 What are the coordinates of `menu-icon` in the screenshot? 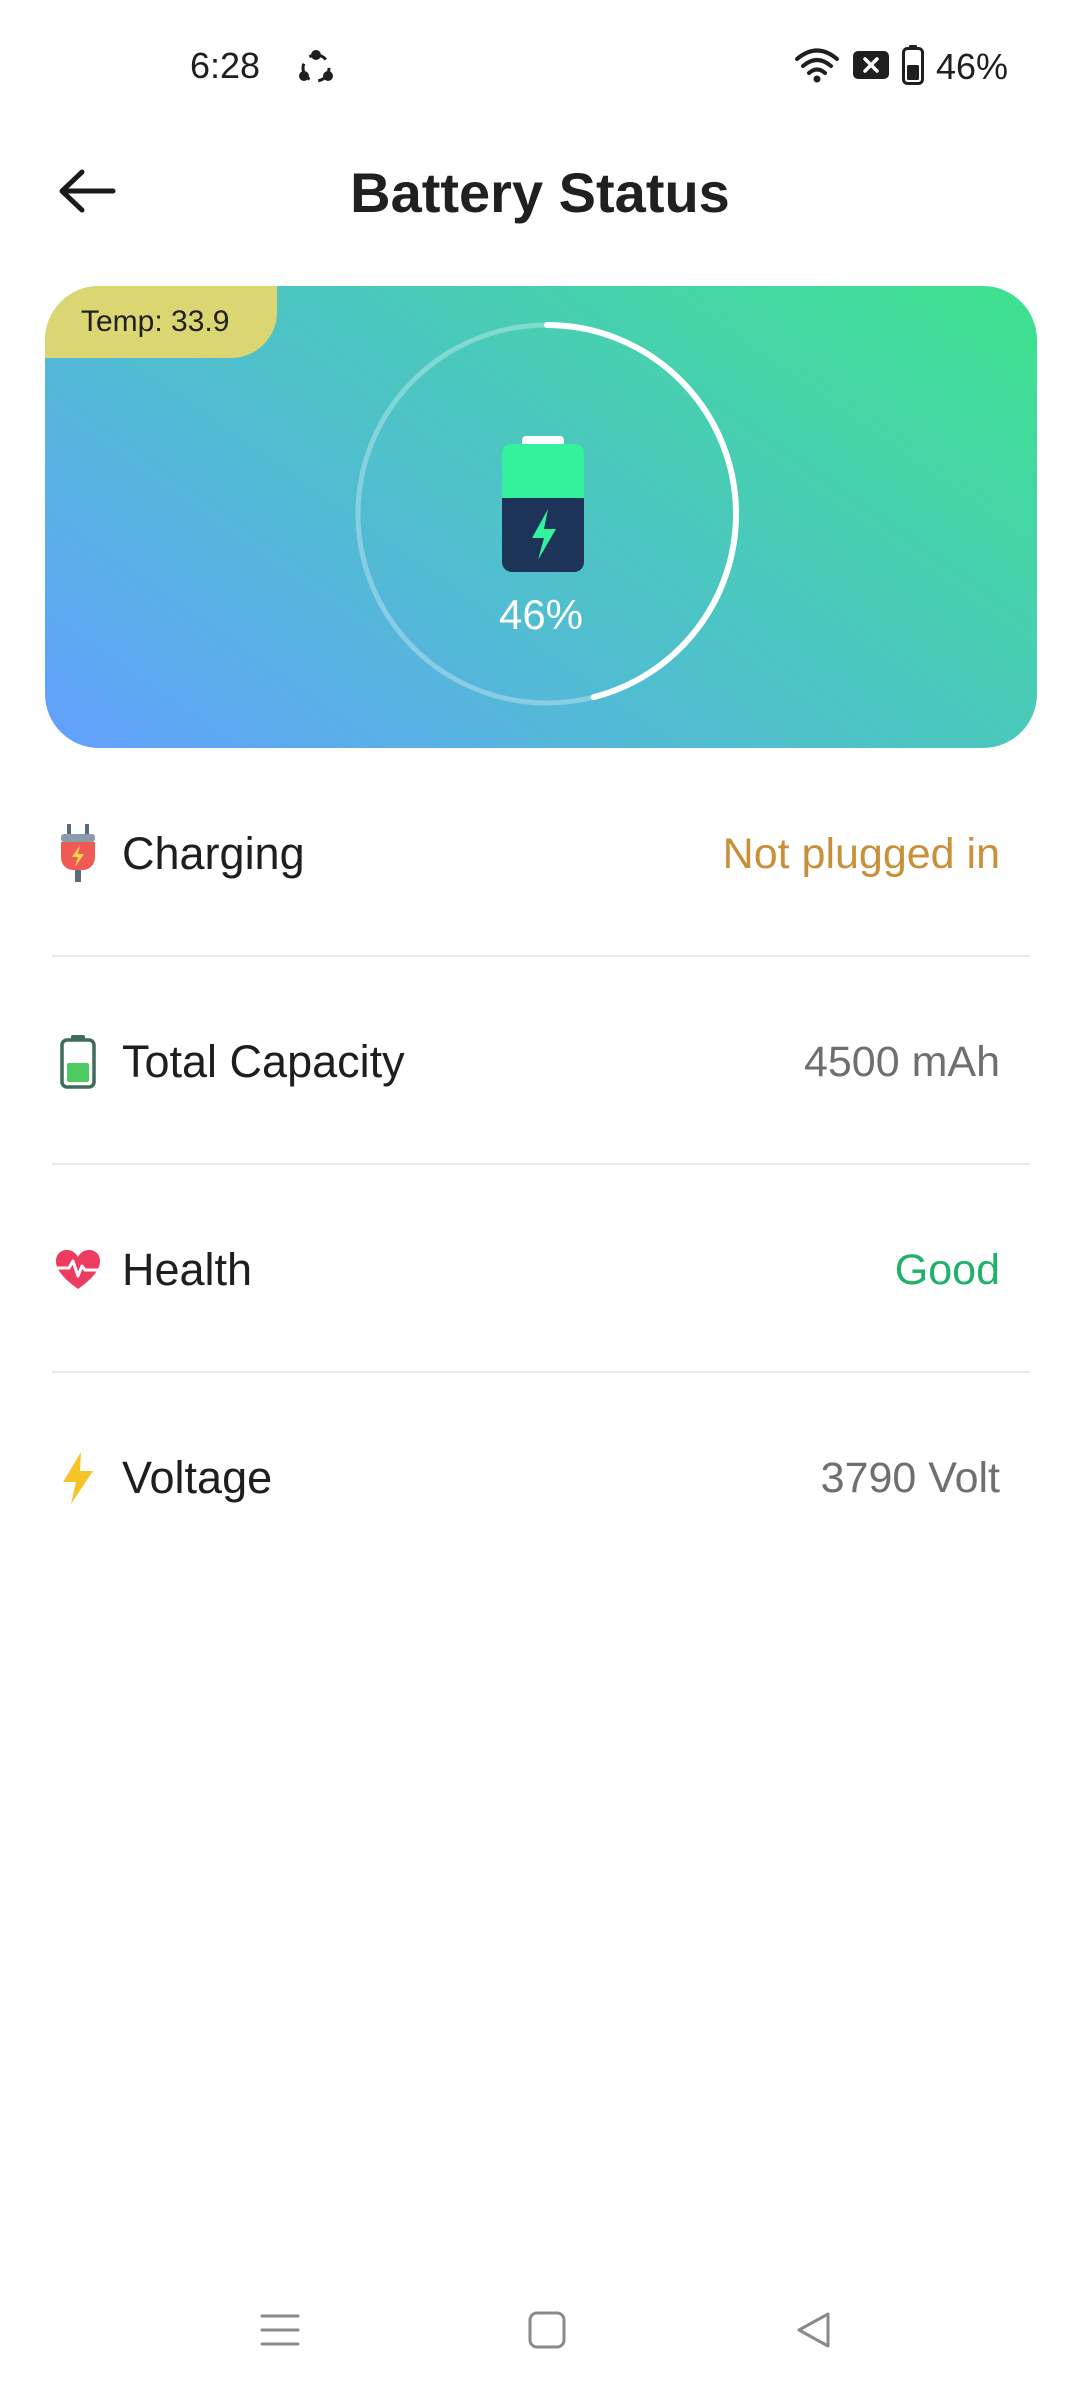 It's located at (280, 2332).